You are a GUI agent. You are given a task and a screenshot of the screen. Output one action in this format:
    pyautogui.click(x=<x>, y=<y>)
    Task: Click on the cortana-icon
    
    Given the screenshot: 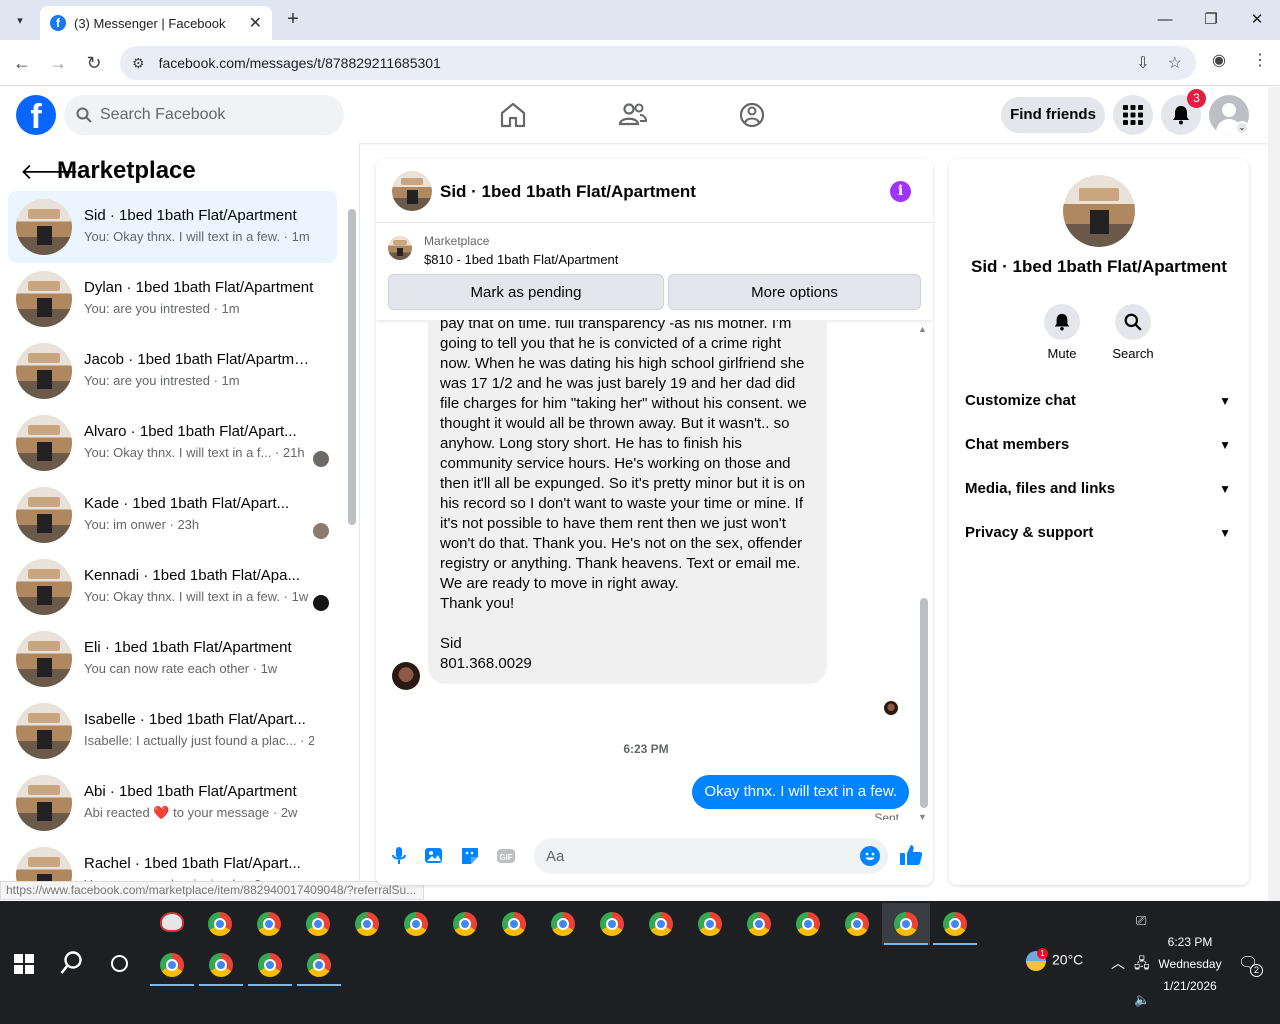 What is the action you would take?
    pyautogui.click(x=119, y=963)
    